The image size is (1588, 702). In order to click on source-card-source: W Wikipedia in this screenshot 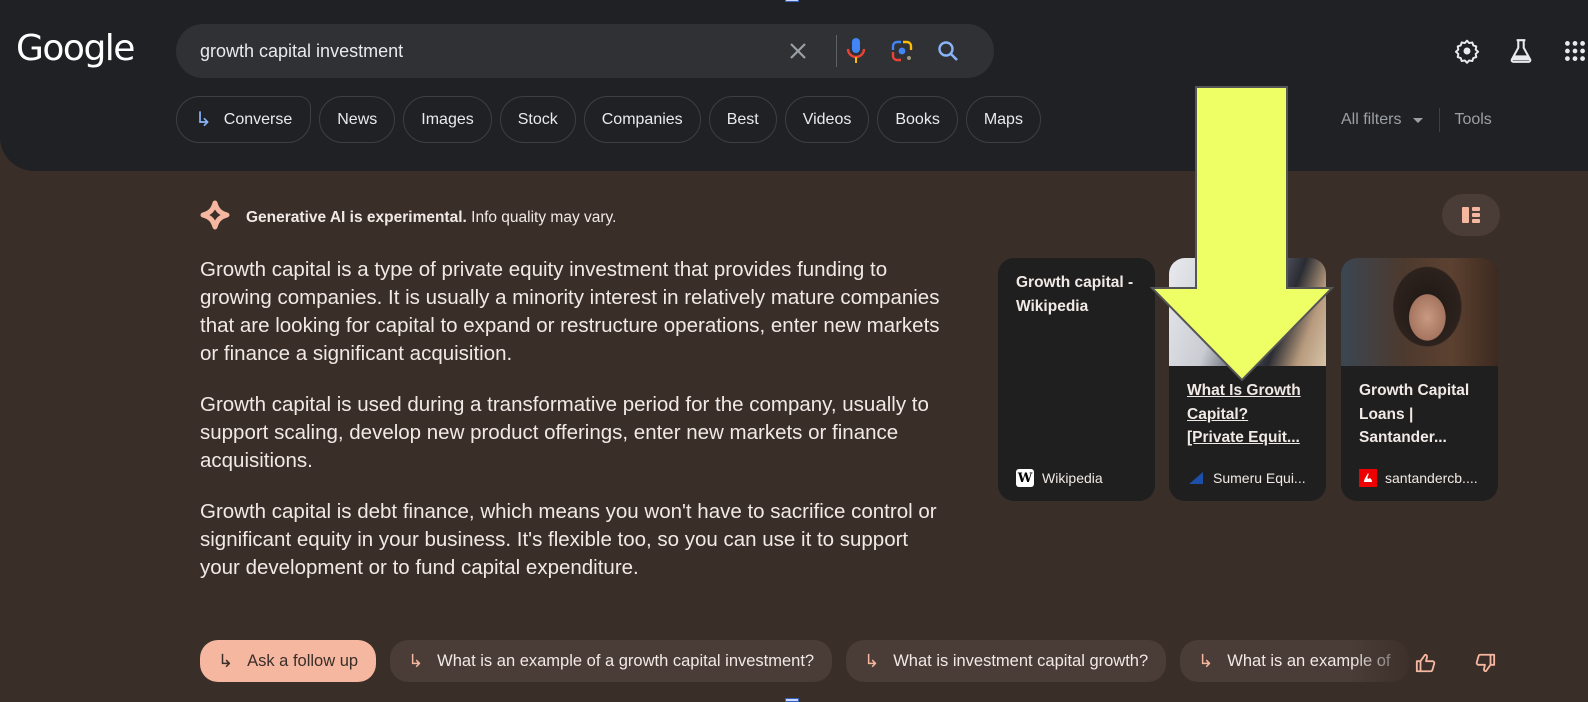, I will do `click(1059, 478)`.